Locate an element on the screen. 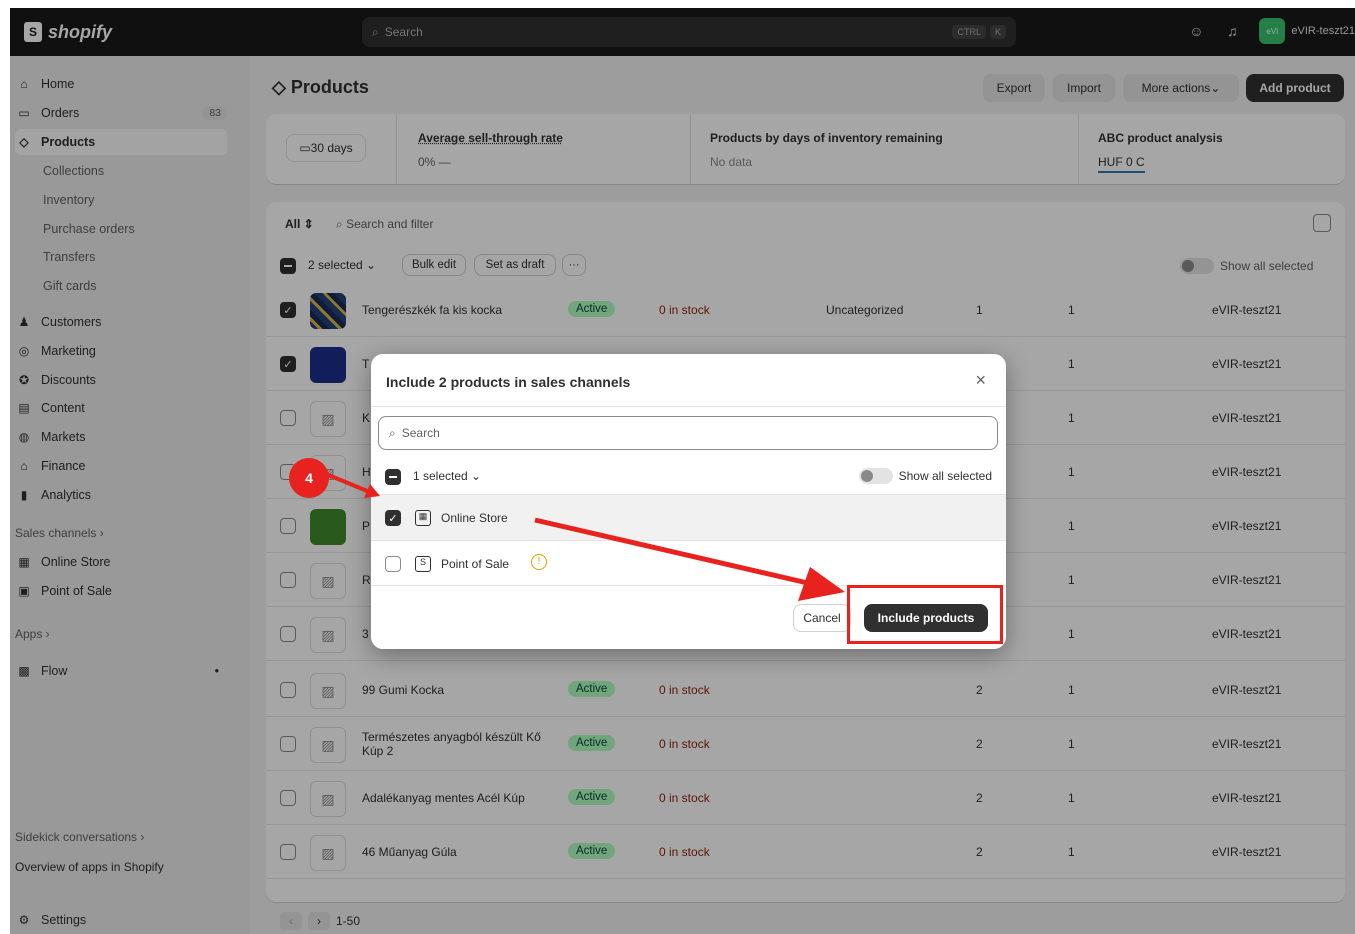 Image resolution: width=1355 pixels, height=934 pixels. red-arrow is located at coordinates (673, 552).